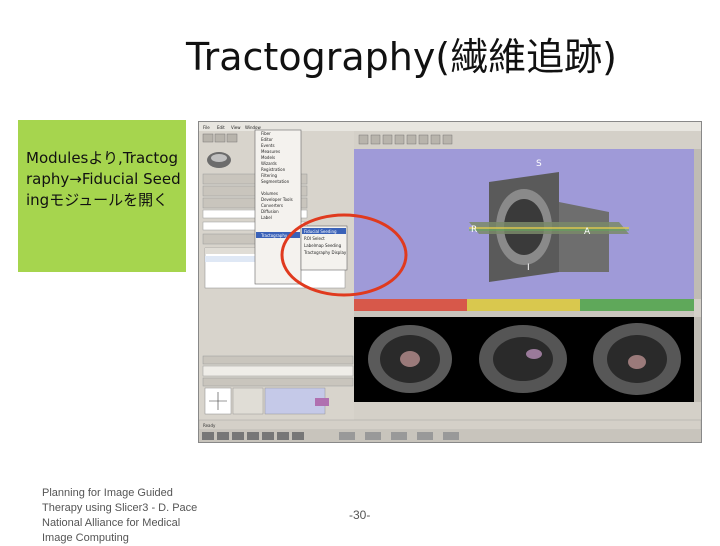 Image resolution: width=720 pixels, height=546 pixels. I want to click on green-slice-bar, so click(637, 305).